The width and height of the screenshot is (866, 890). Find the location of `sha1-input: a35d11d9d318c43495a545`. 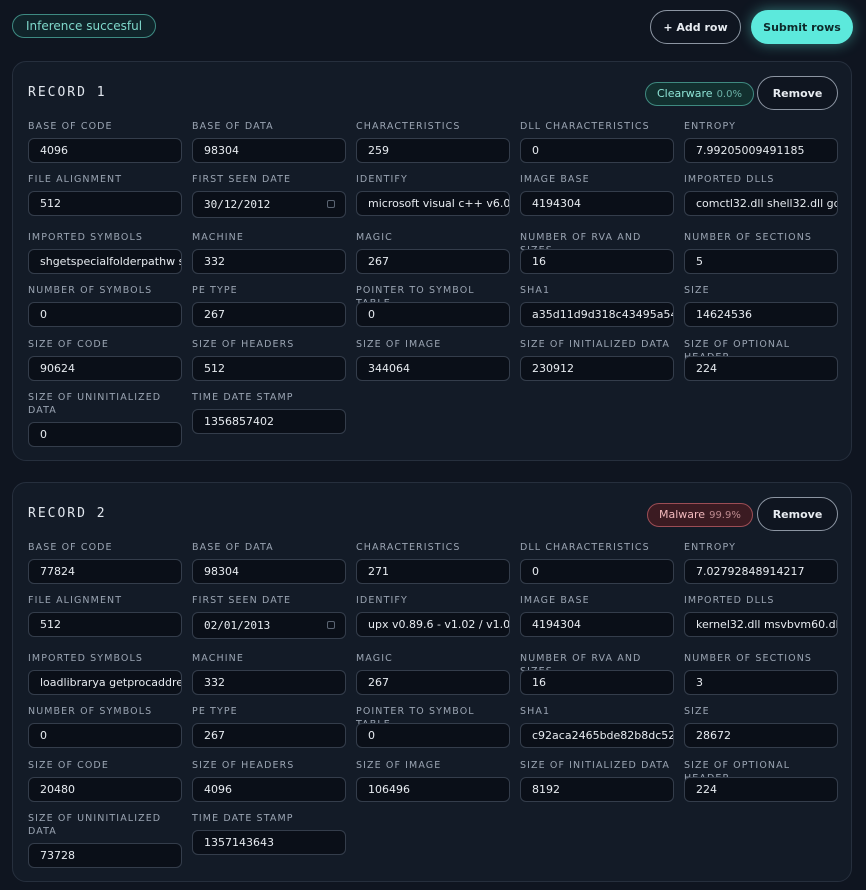

sha1-input: a35d11d9d318c43495a545 is located at coordinates (597, 314).